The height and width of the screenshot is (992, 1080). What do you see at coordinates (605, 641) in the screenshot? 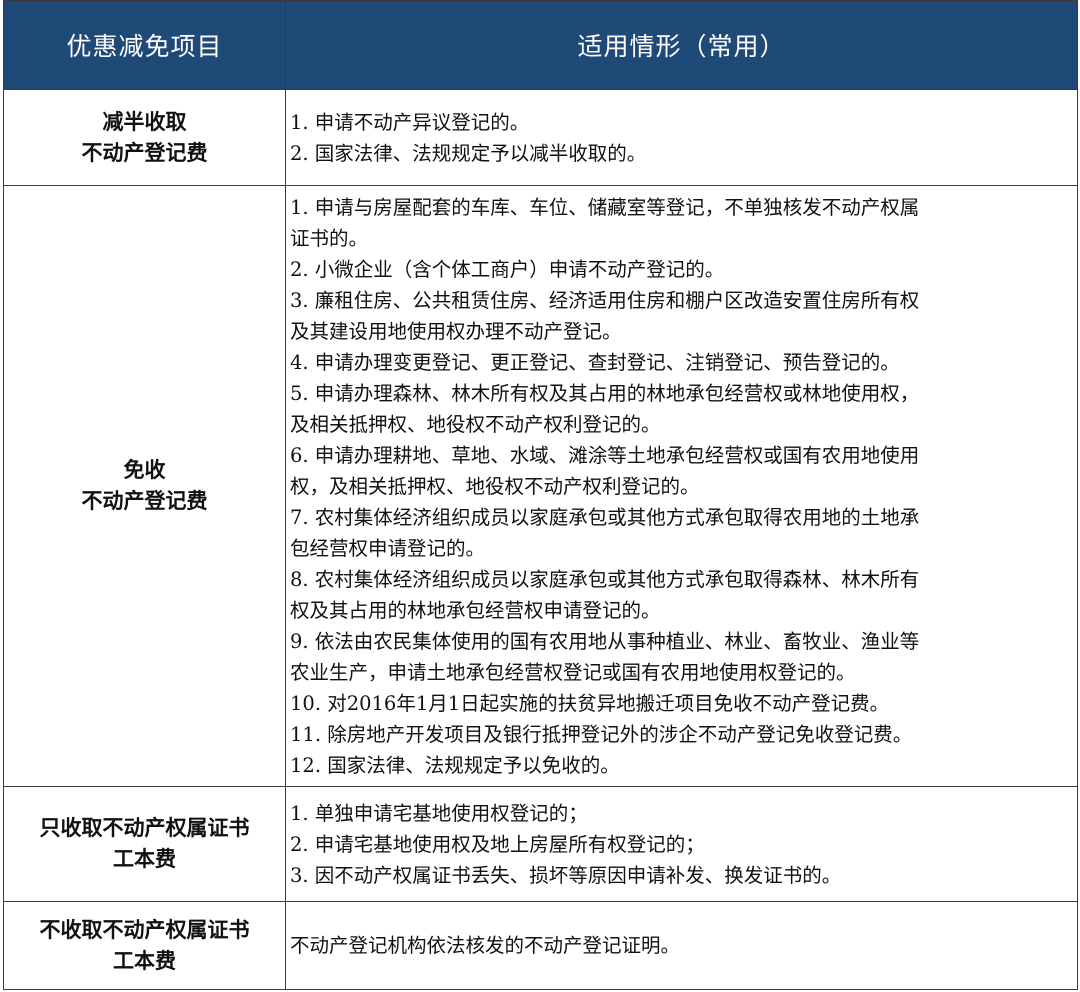
I see `case-line: 9. 依法由农民集体使用的国有农用地从事种植业、林业、畜牧业、渔业等` at bounding box center [605, 641].